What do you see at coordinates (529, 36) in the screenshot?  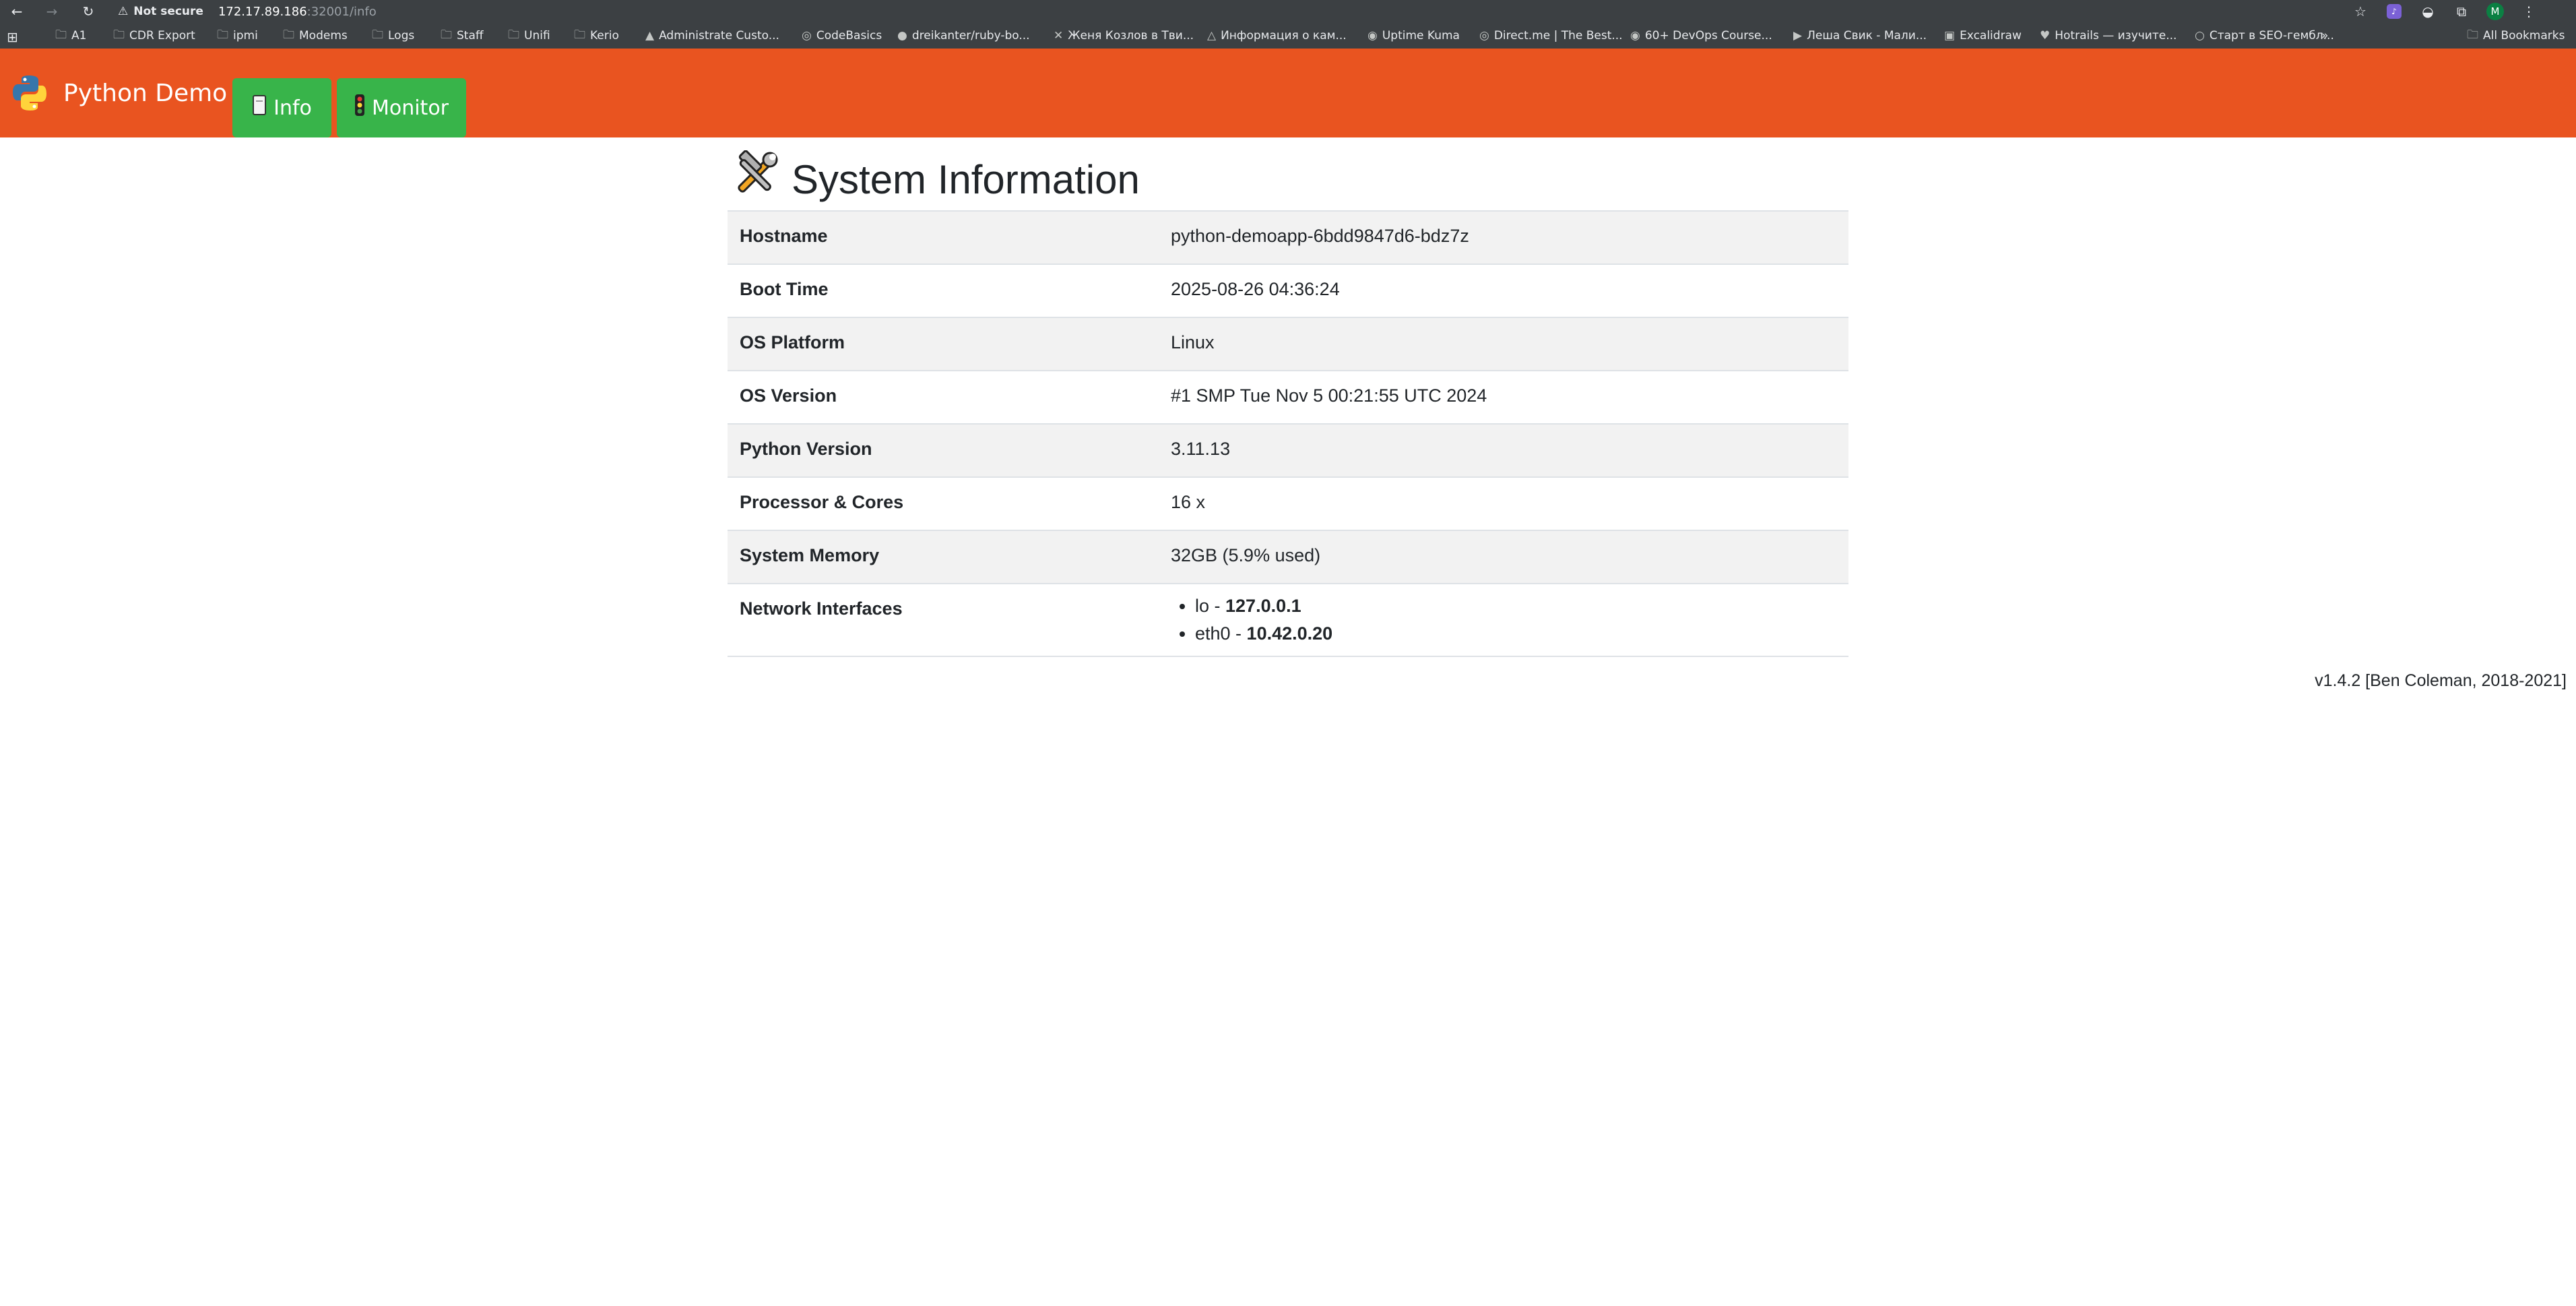 I see `bookmark-item: 🗀 Unifi` at bounding box center [529, 36].